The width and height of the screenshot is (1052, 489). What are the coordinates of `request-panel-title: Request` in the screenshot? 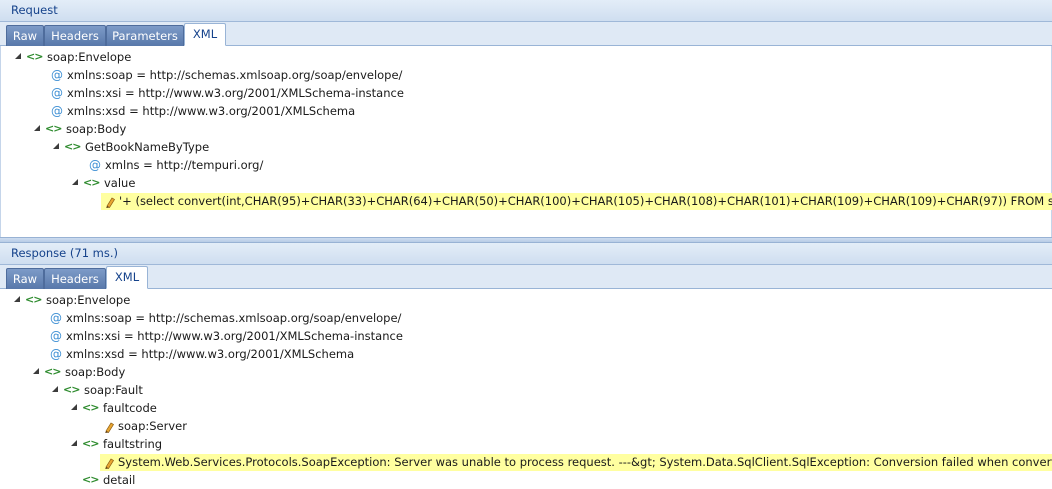 It's located at (526, 11).